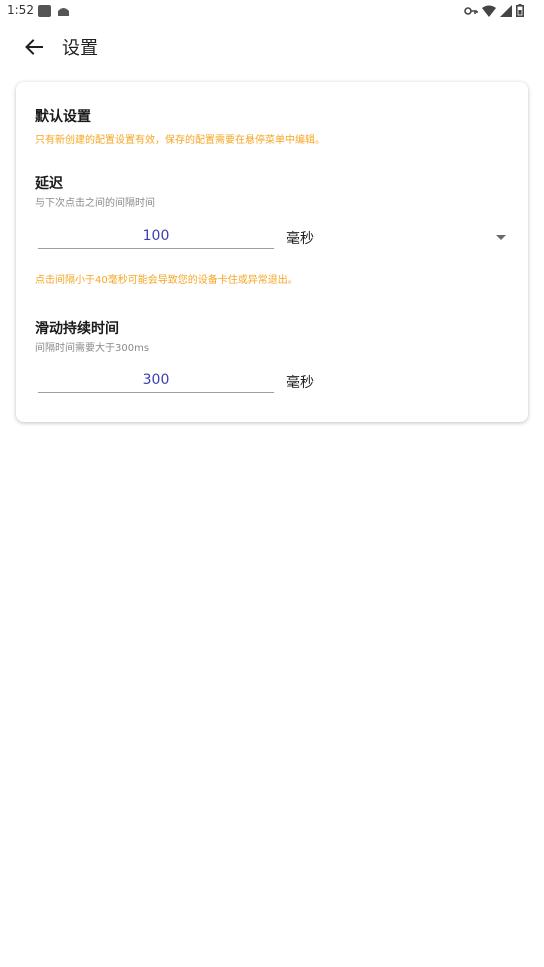  I want to click on wifi-icon, so click(489, 11).